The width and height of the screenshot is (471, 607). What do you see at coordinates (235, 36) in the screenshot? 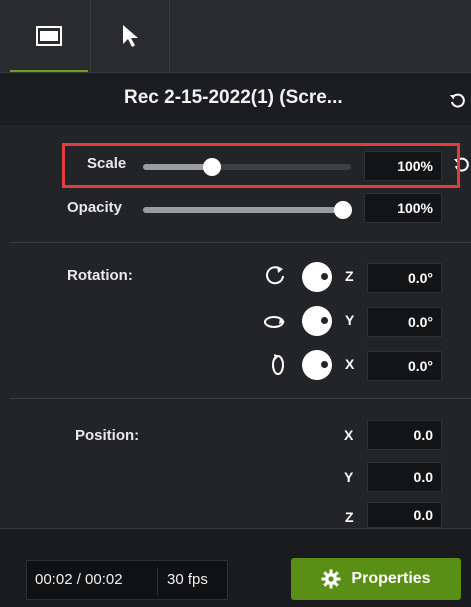
I see `tab-bar` at bounding box center [235, 36].